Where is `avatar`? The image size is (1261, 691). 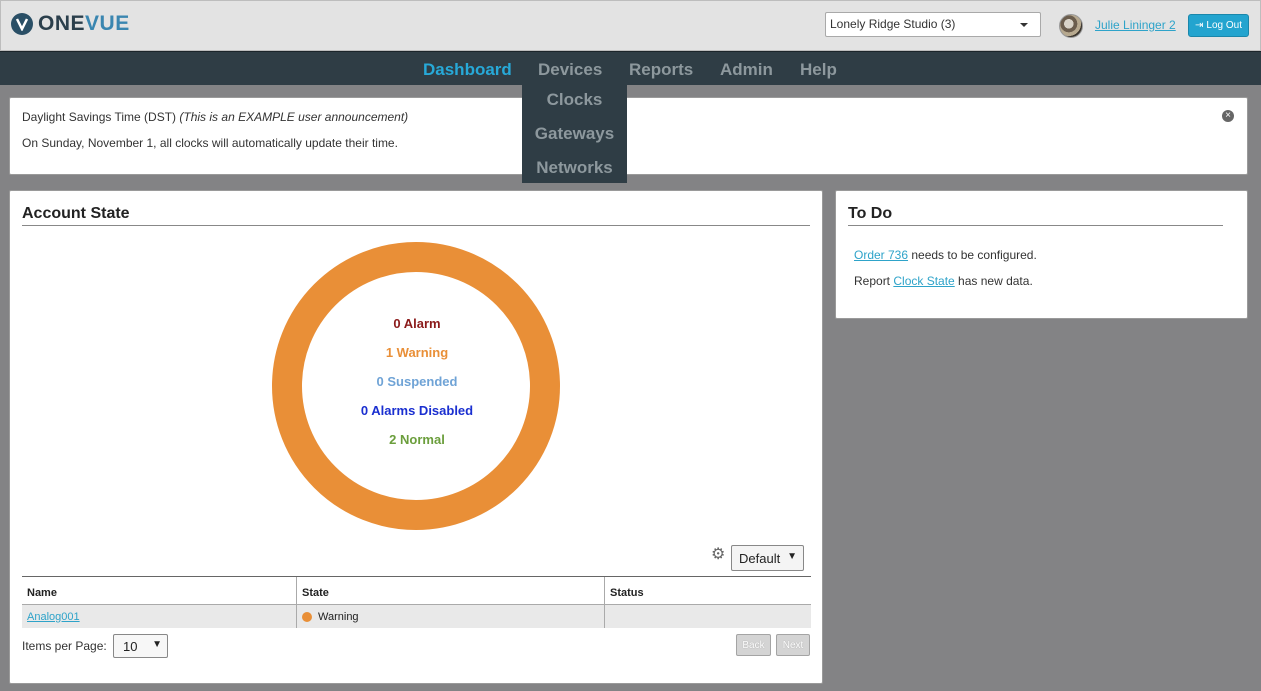
avatar is located at coordinates (1071, 26).